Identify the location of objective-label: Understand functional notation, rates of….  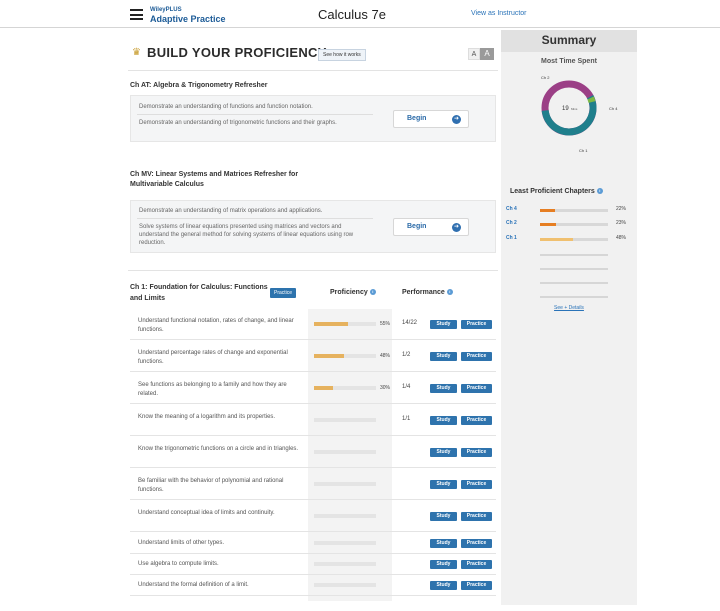
(216, 325).